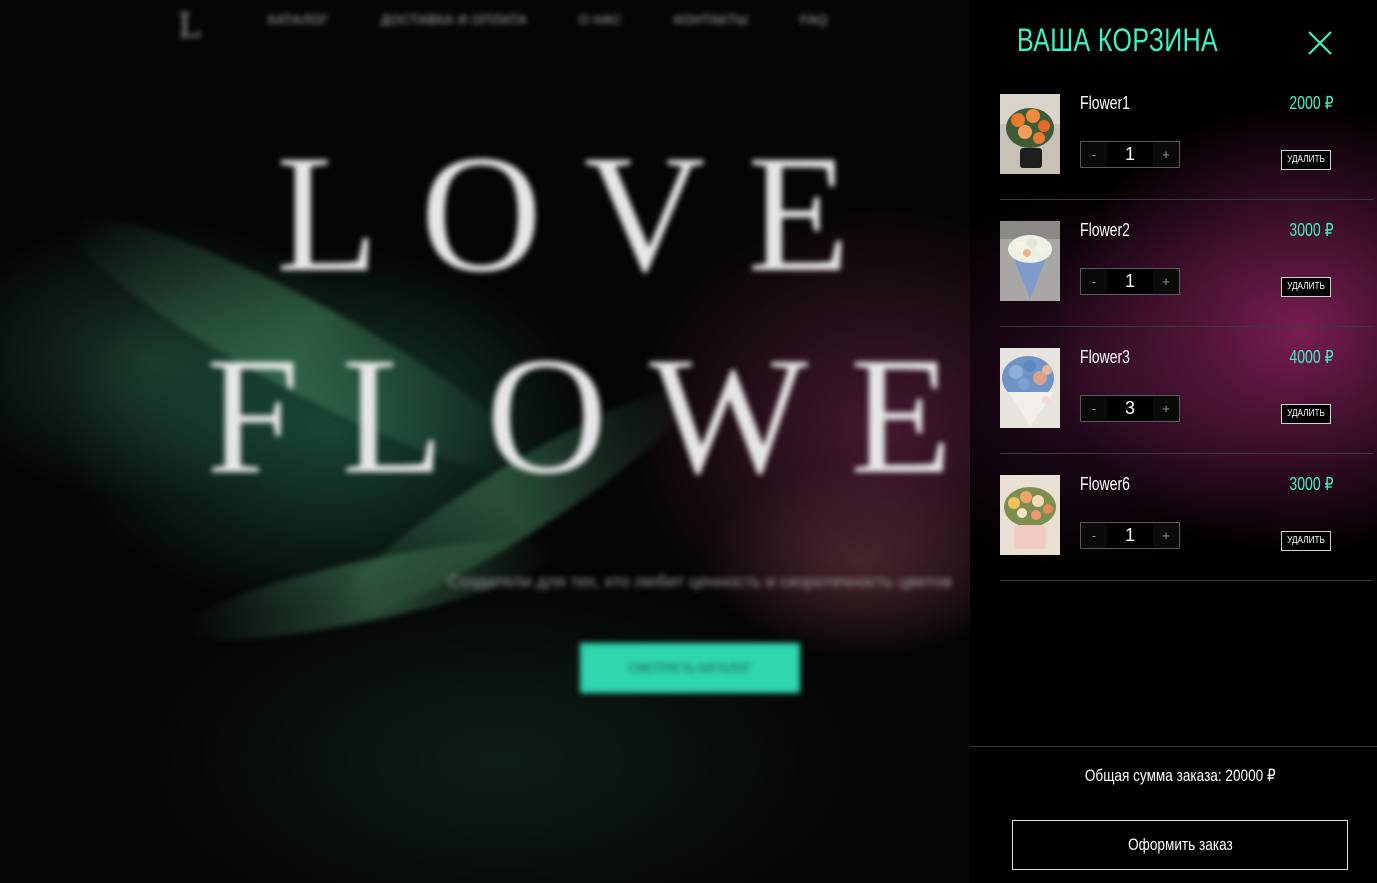  I want to click on hero-title-line-1: LOVE, so click(584, 214).